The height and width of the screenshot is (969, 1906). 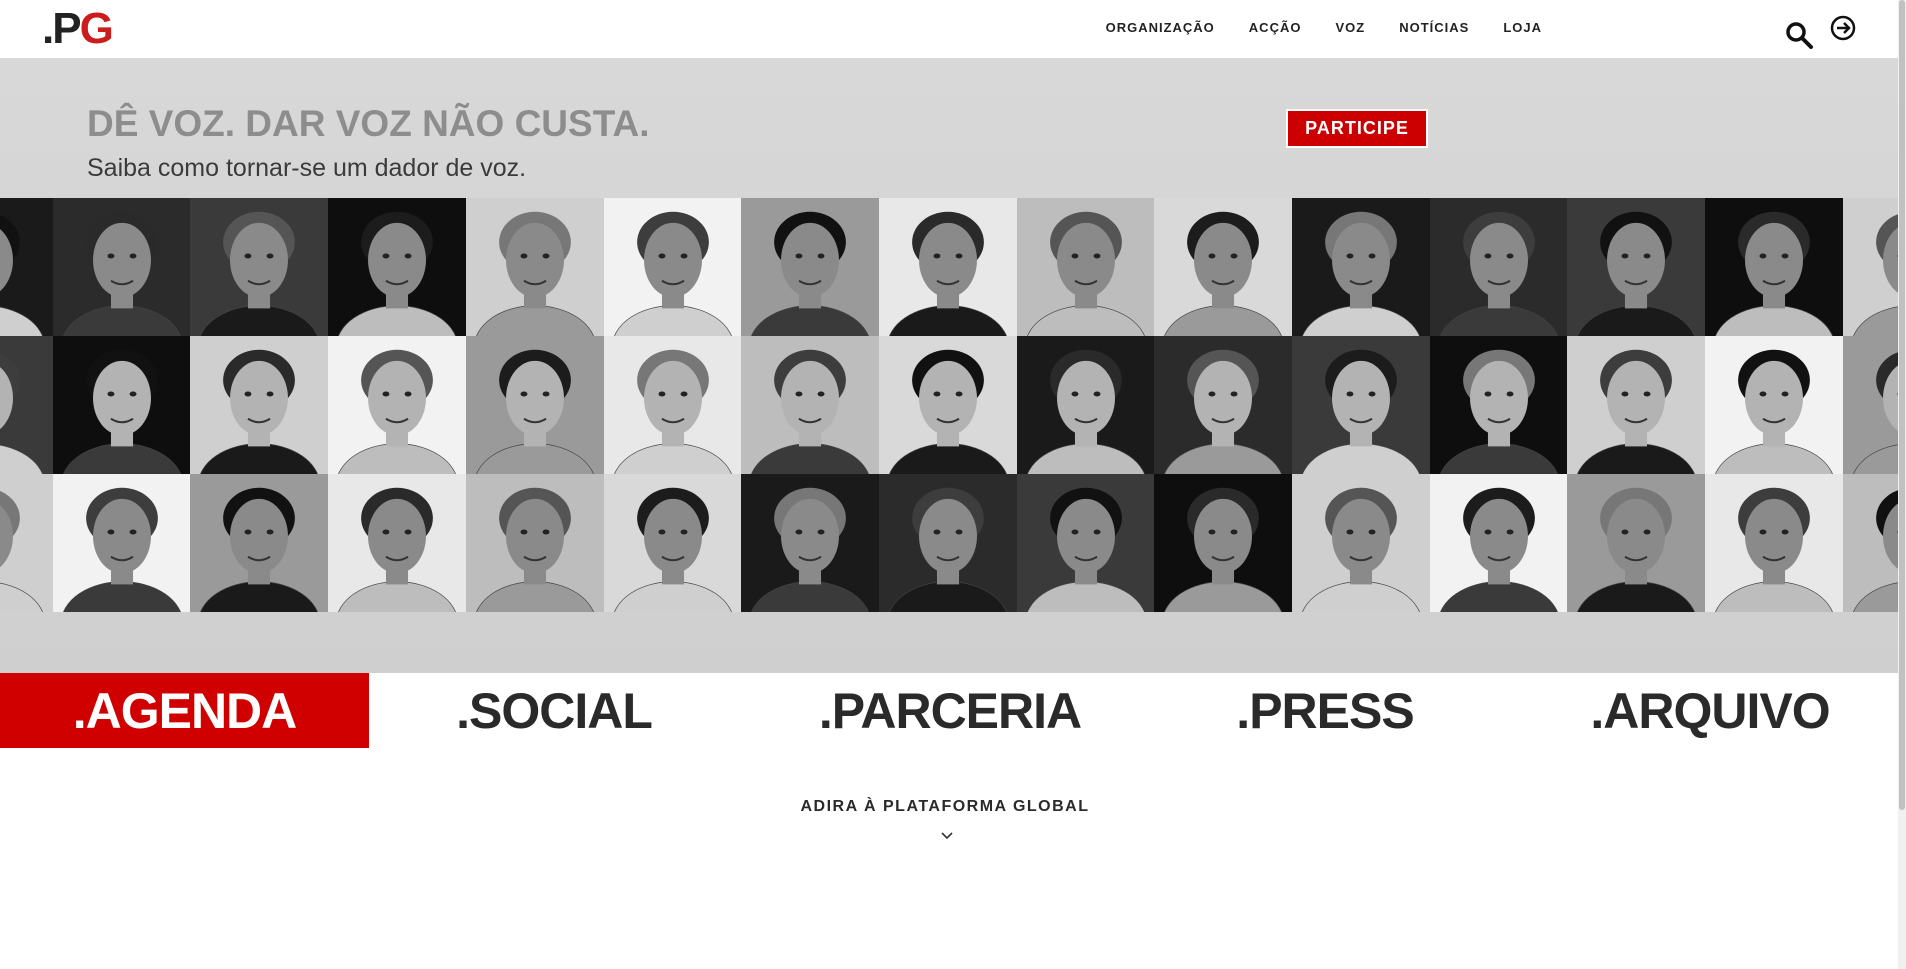 What do you see at coordinates (945, 807) in the screenshot?
I see `global-platform-link: ADIRA À PLATAFORMA GLOBAL` at bounding box center [945, 807].